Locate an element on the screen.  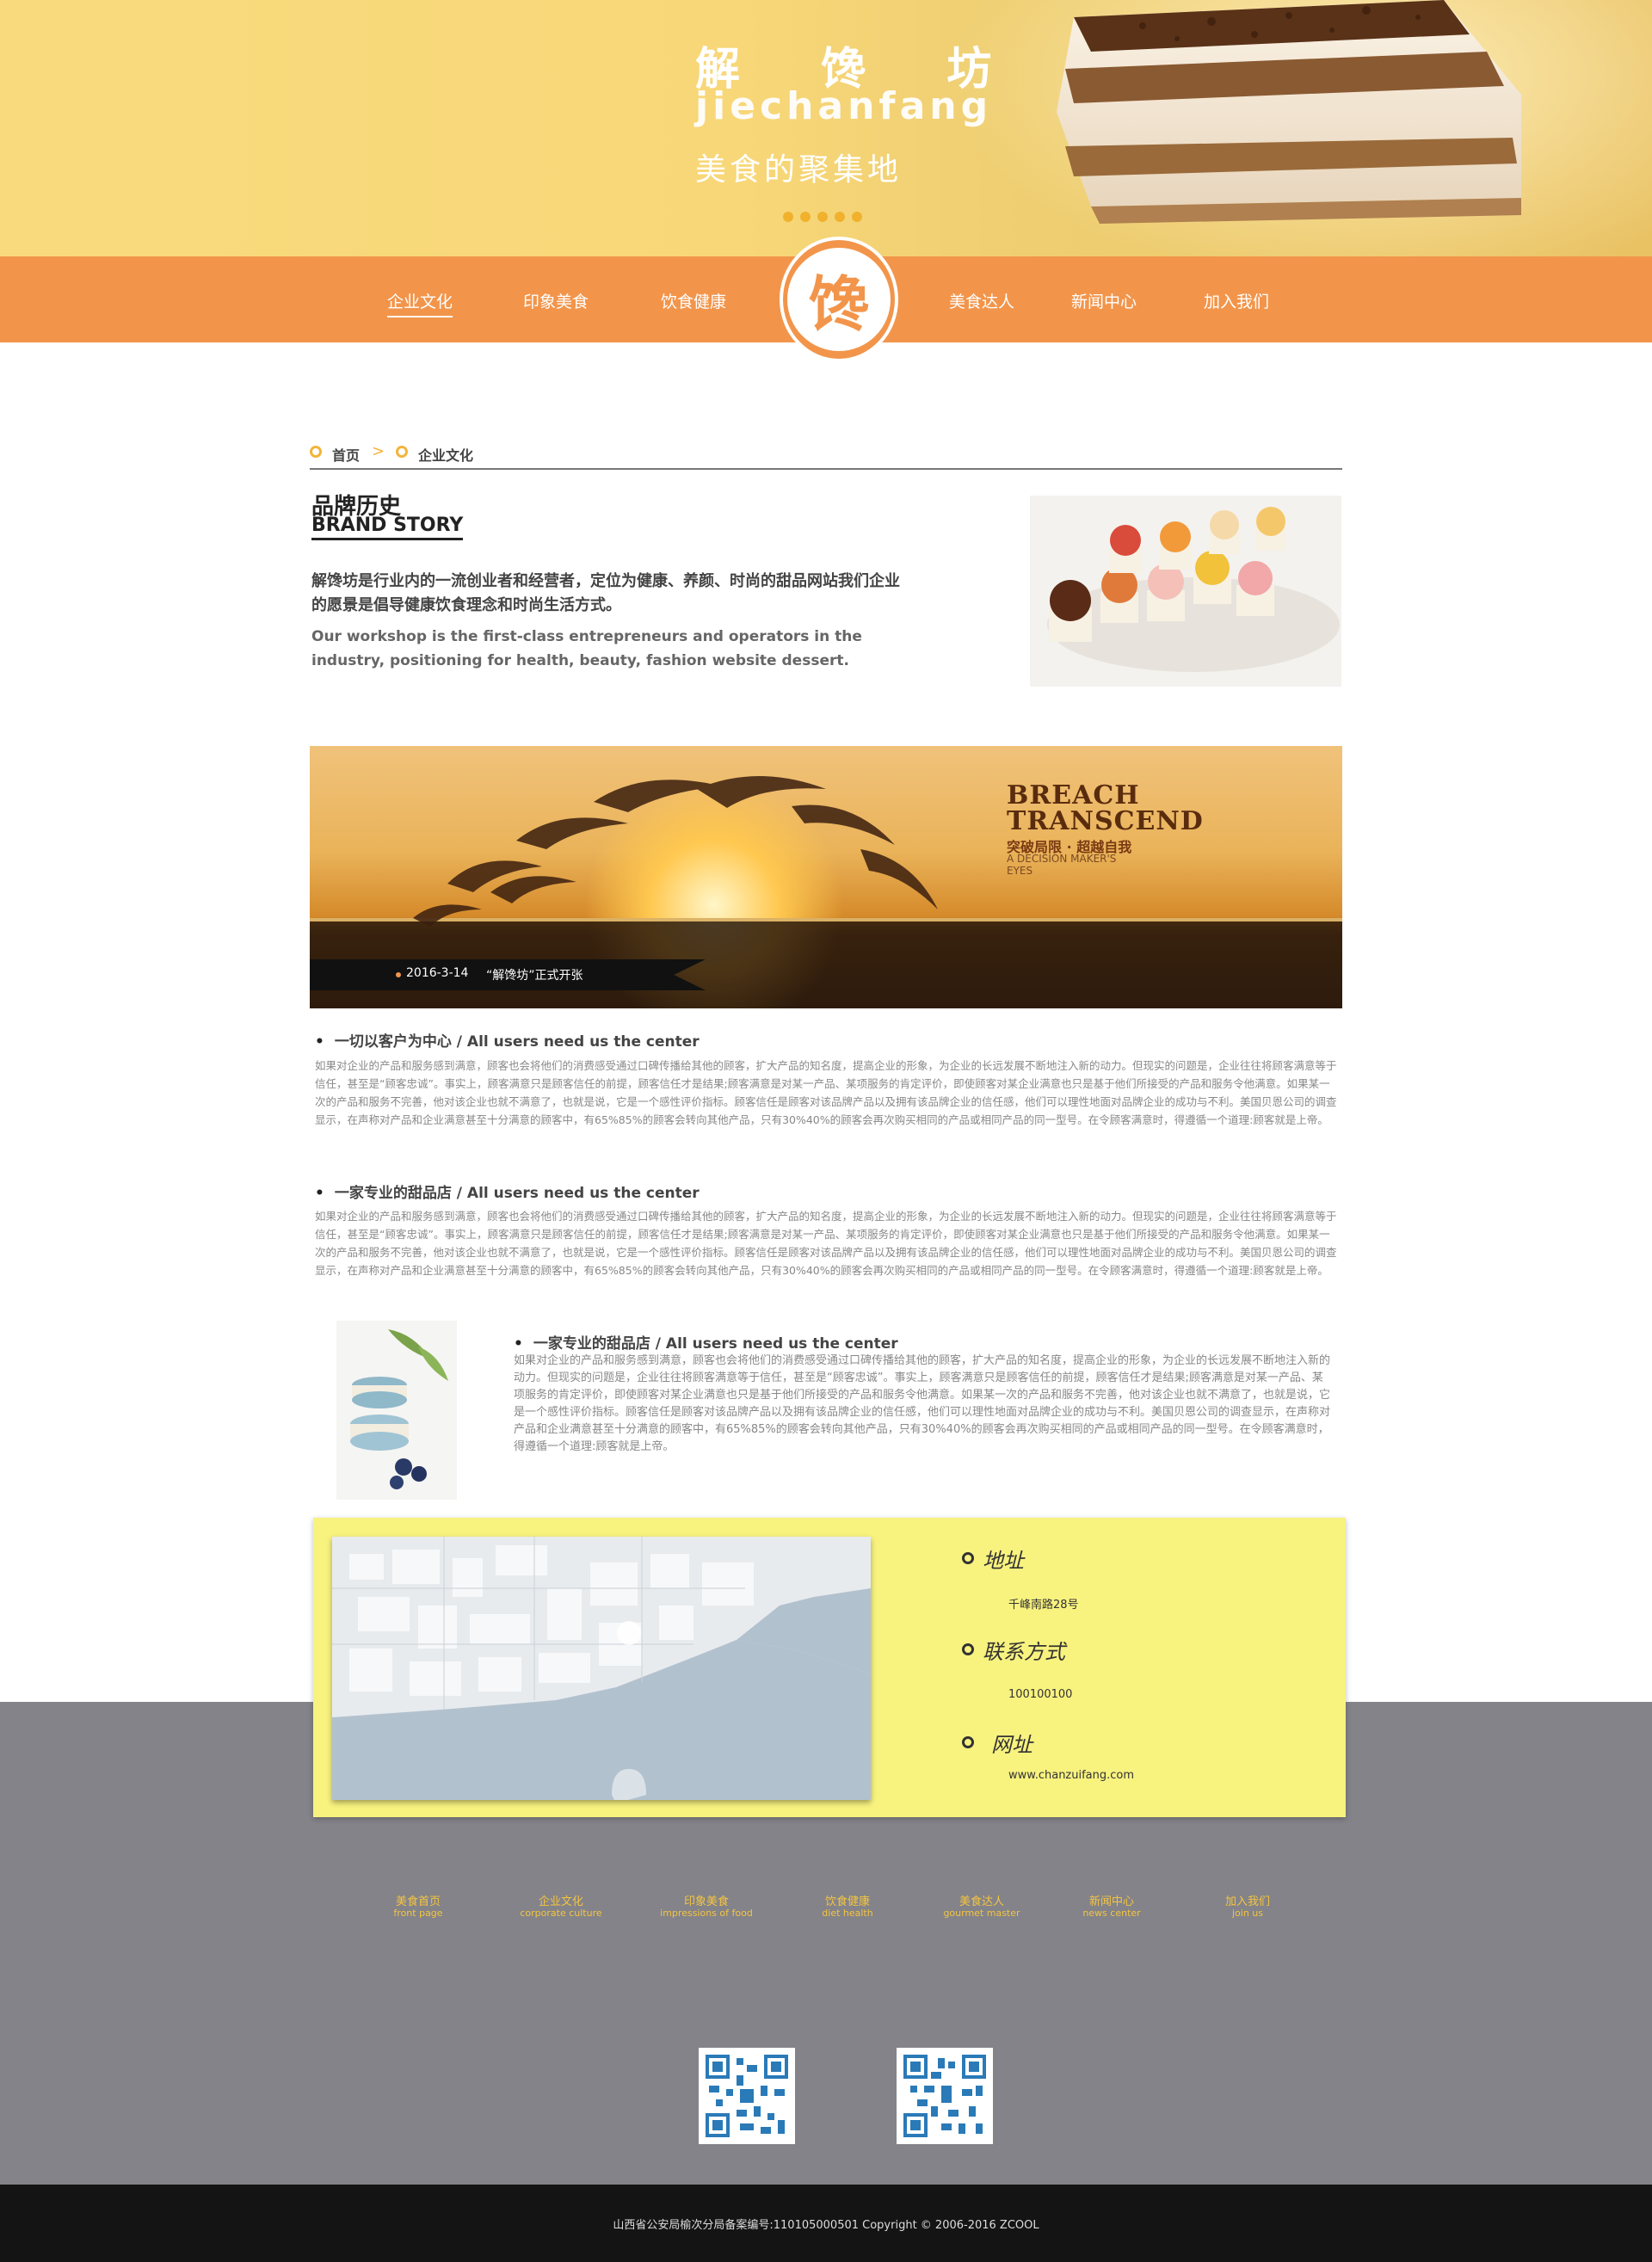
footer-link-cn: 加入我们 is located at coordinates (1247, 1902).